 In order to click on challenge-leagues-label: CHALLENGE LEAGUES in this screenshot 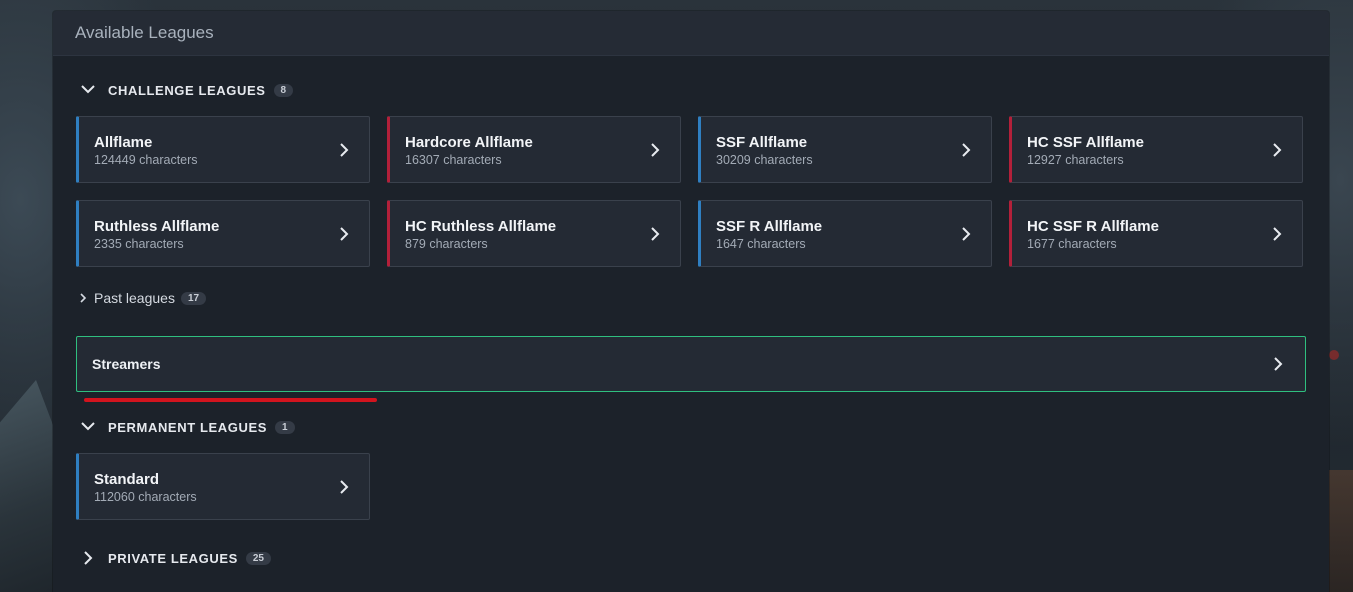, I will do `click(187, 90)`.